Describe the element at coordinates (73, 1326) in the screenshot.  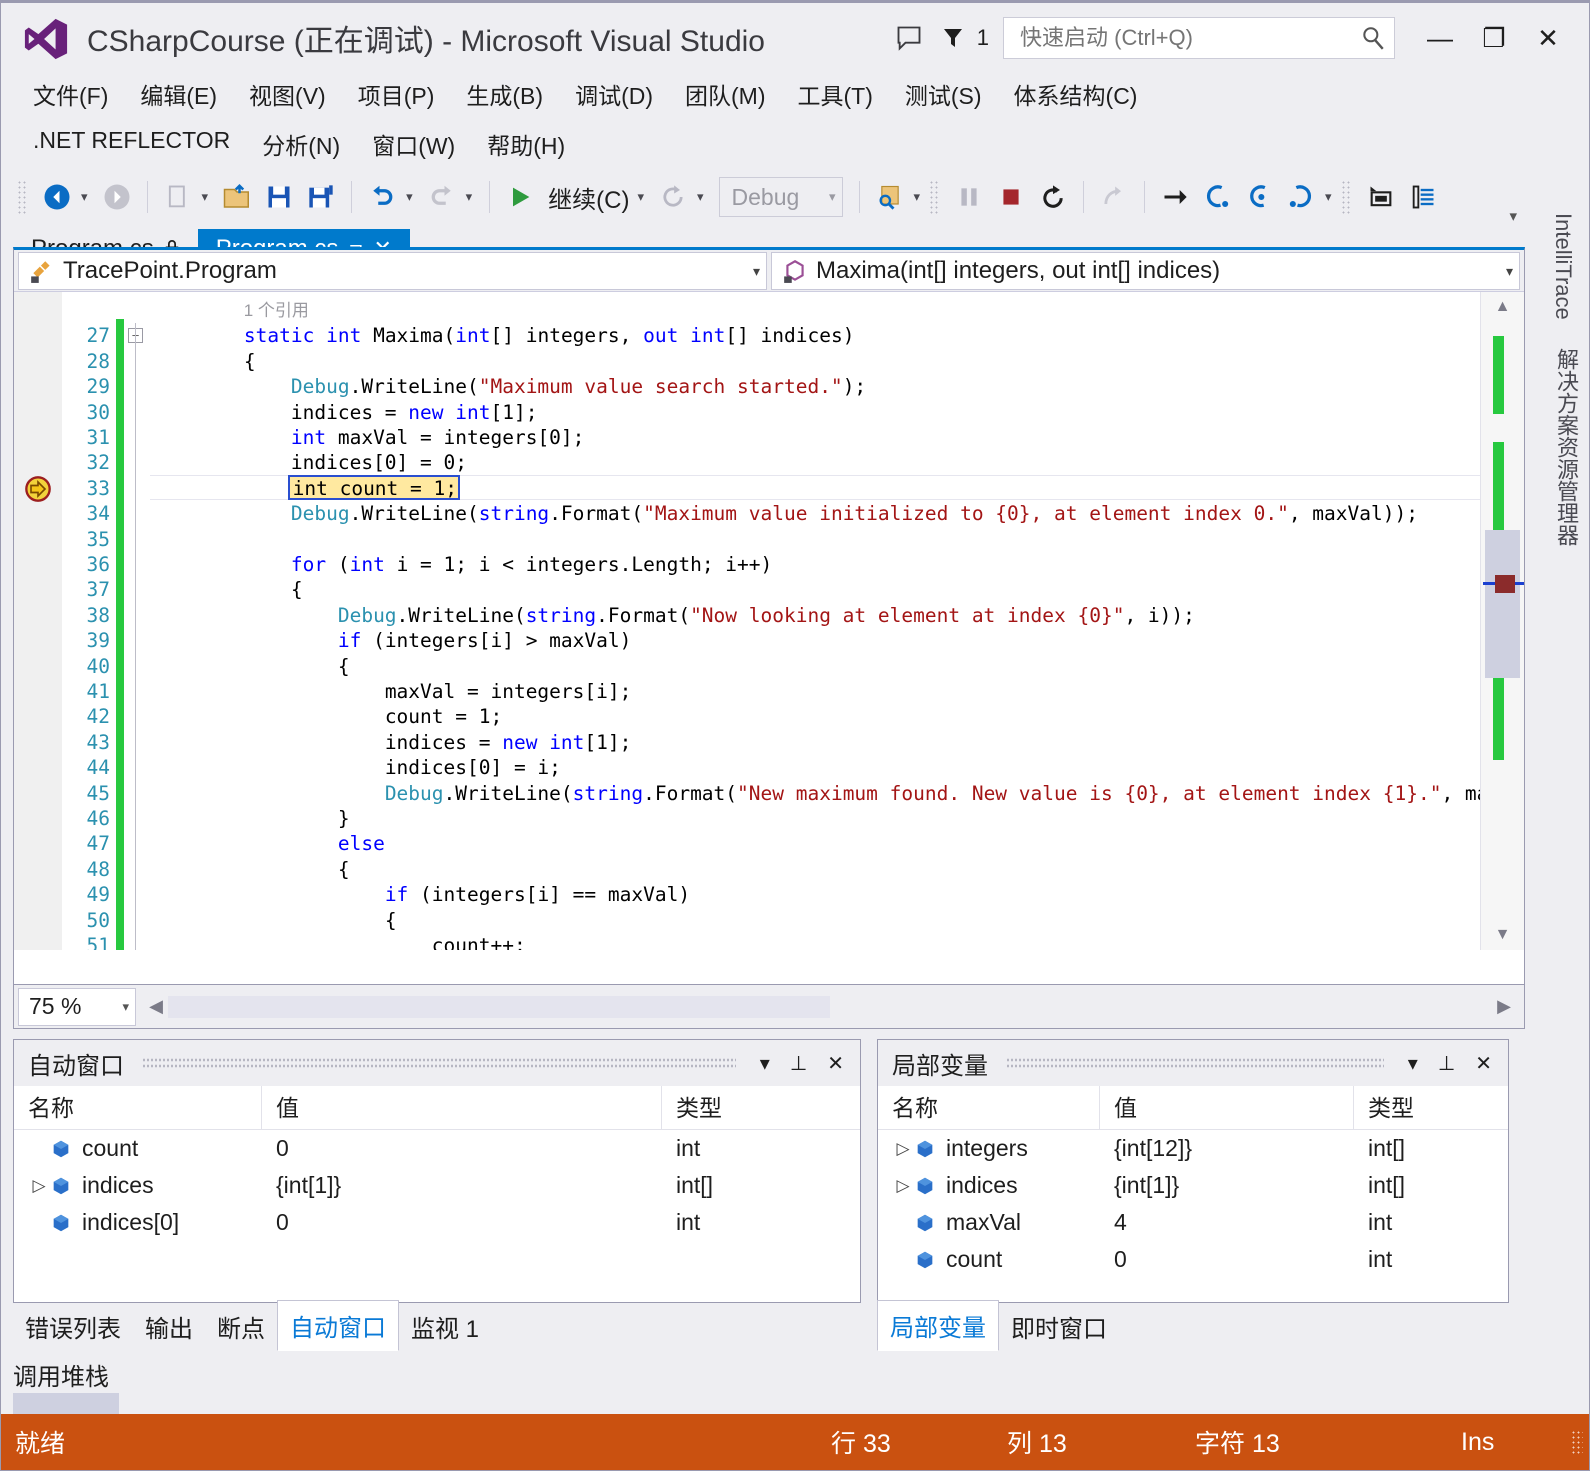
I see `bottom-tab-0: 错误列表` at that location.